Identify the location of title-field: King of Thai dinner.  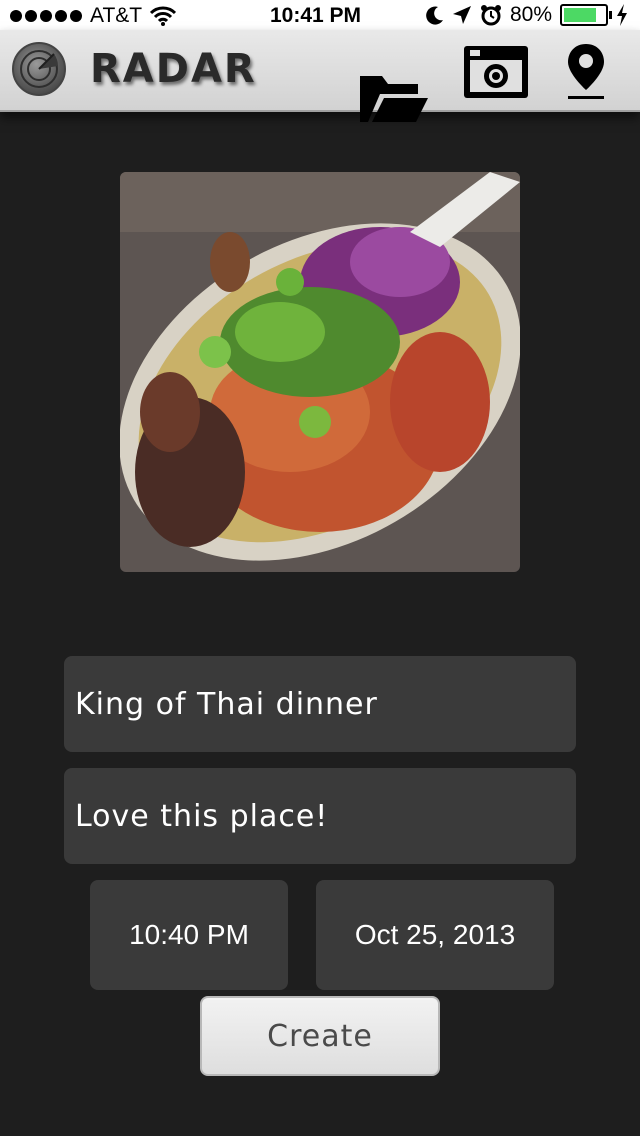
(320, 704).